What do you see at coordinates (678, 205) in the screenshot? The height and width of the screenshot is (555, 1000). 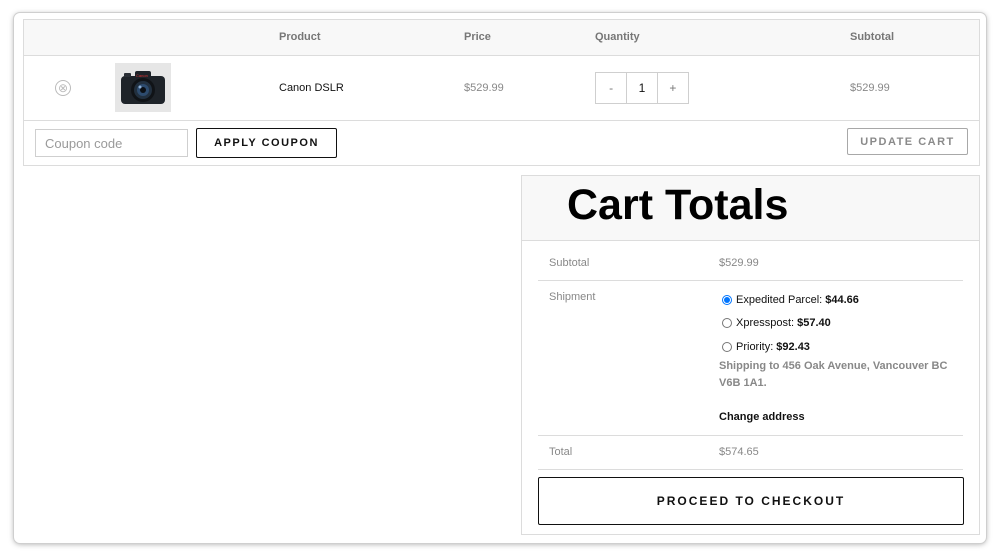 I see `cart-totals-title: Cart Totals` at bounding box center [678, 205].